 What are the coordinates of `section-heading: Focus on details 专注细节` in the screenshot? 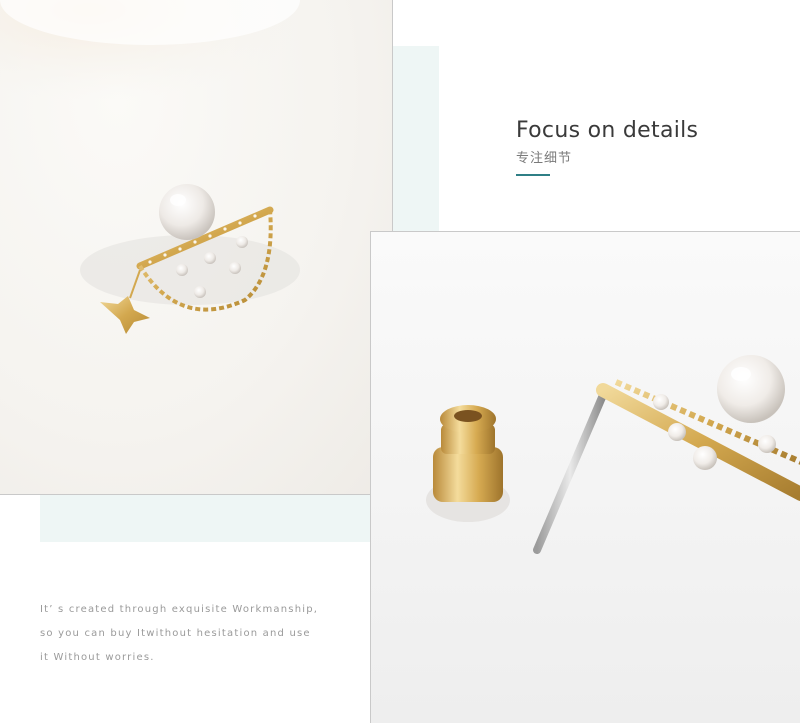 It's located at (607, 147).